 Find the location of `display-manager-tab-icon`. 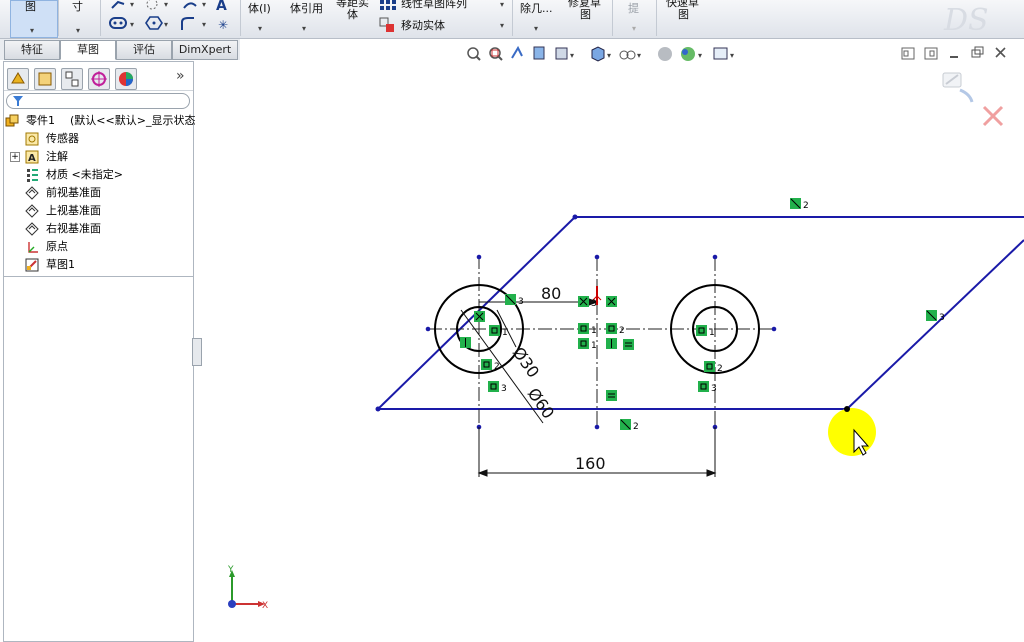

display-manager-tab-icon is located at coordinates (126, 79).